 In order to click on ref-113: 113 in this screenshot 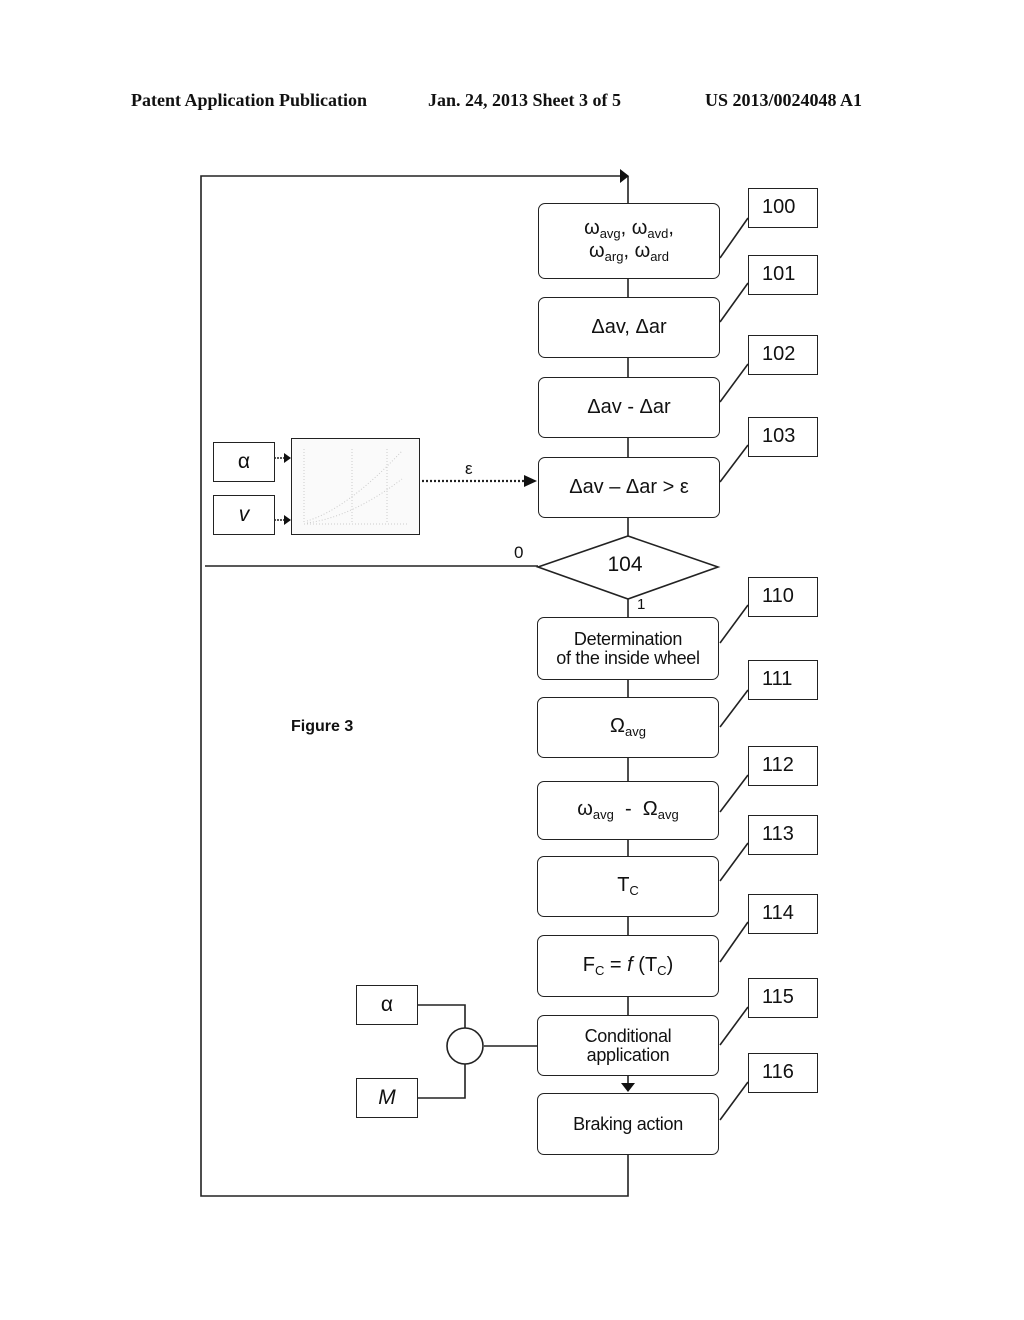, I will do `click(783, 835)`.